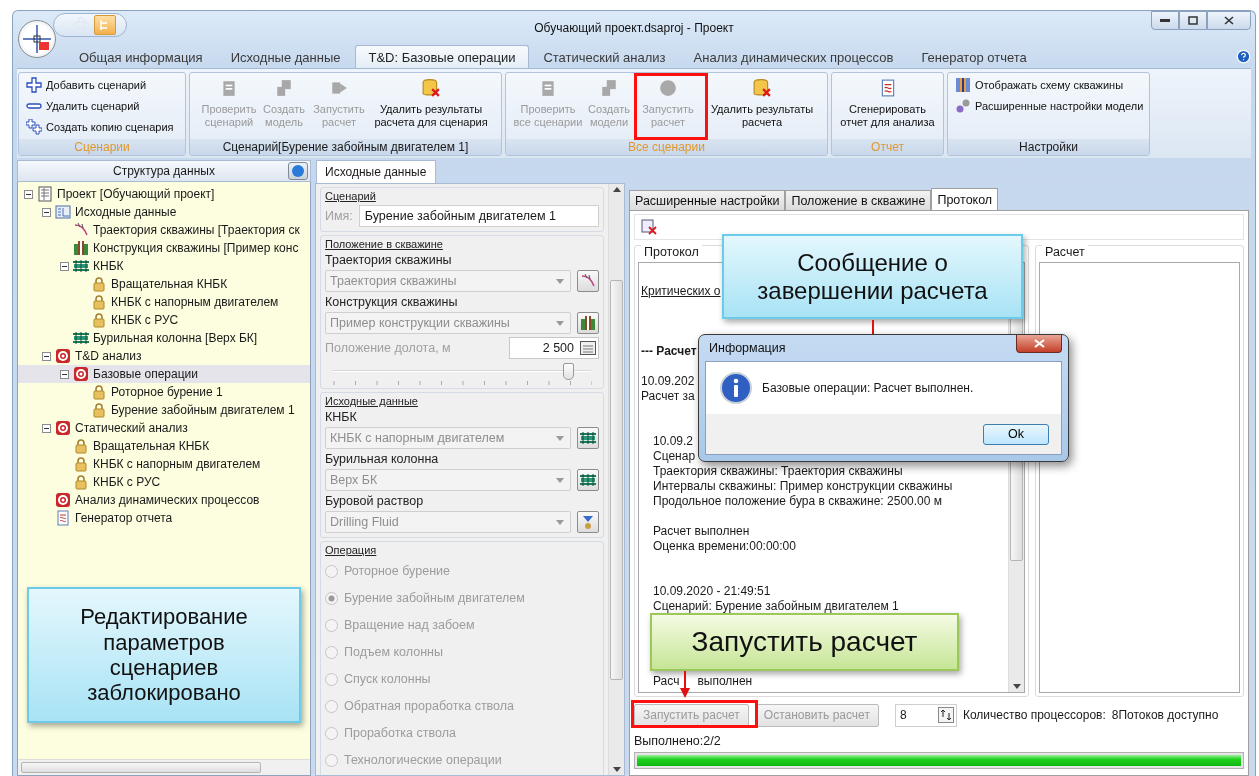  Describe the element at coordinates (678, 741) in the screenshot. I see `progress-label: Выполнено:2/2` at that location.